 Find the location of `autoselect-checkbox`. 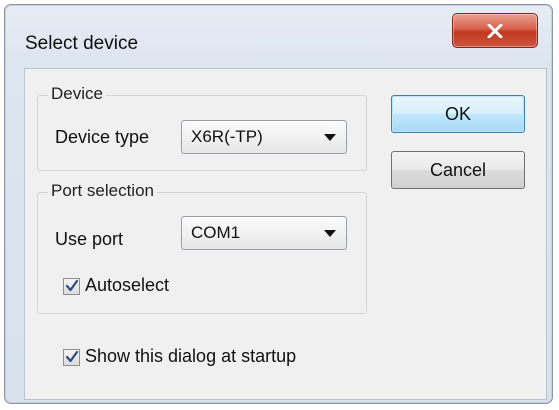

autoselect-checkbox is located at coordinates (71, 286).